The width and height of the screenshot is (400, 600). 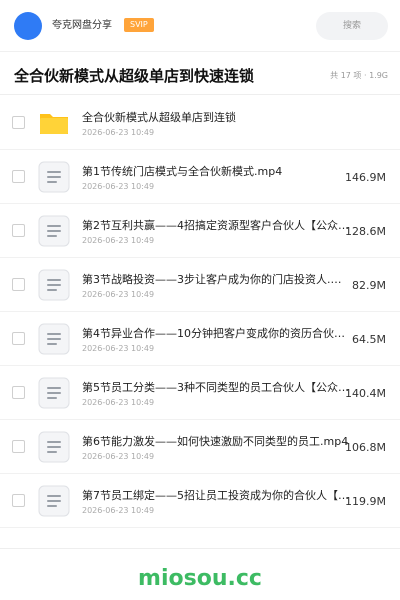 I want to click on file-name: 全合伙新模式从超级单店到连锁, so click(x=216, y=118).